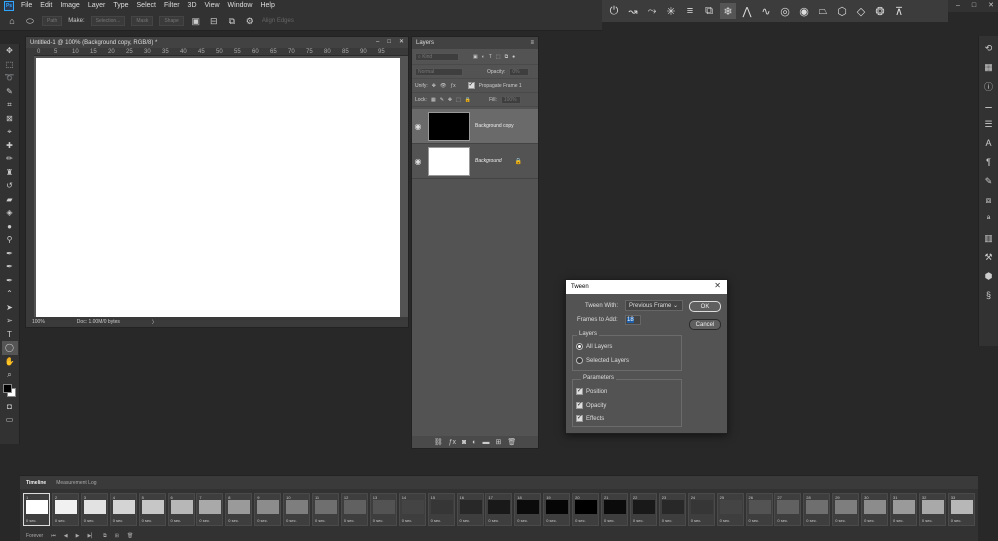 This screenshot has height=541, width=998. I want to click on mask-button: Mask, so click(142, 21).